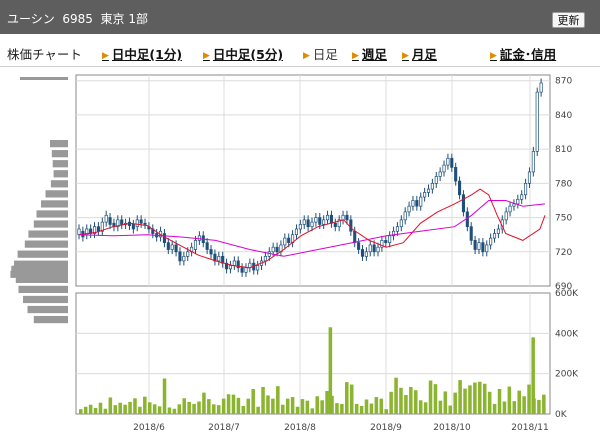 Image resolution: width=600 pixels, height=448 pixels. What do you see at coordinates (419, 53) in the screenshot?
I see `nav-item-monthly: ▶ 月足` at bounding box center [419, 53].